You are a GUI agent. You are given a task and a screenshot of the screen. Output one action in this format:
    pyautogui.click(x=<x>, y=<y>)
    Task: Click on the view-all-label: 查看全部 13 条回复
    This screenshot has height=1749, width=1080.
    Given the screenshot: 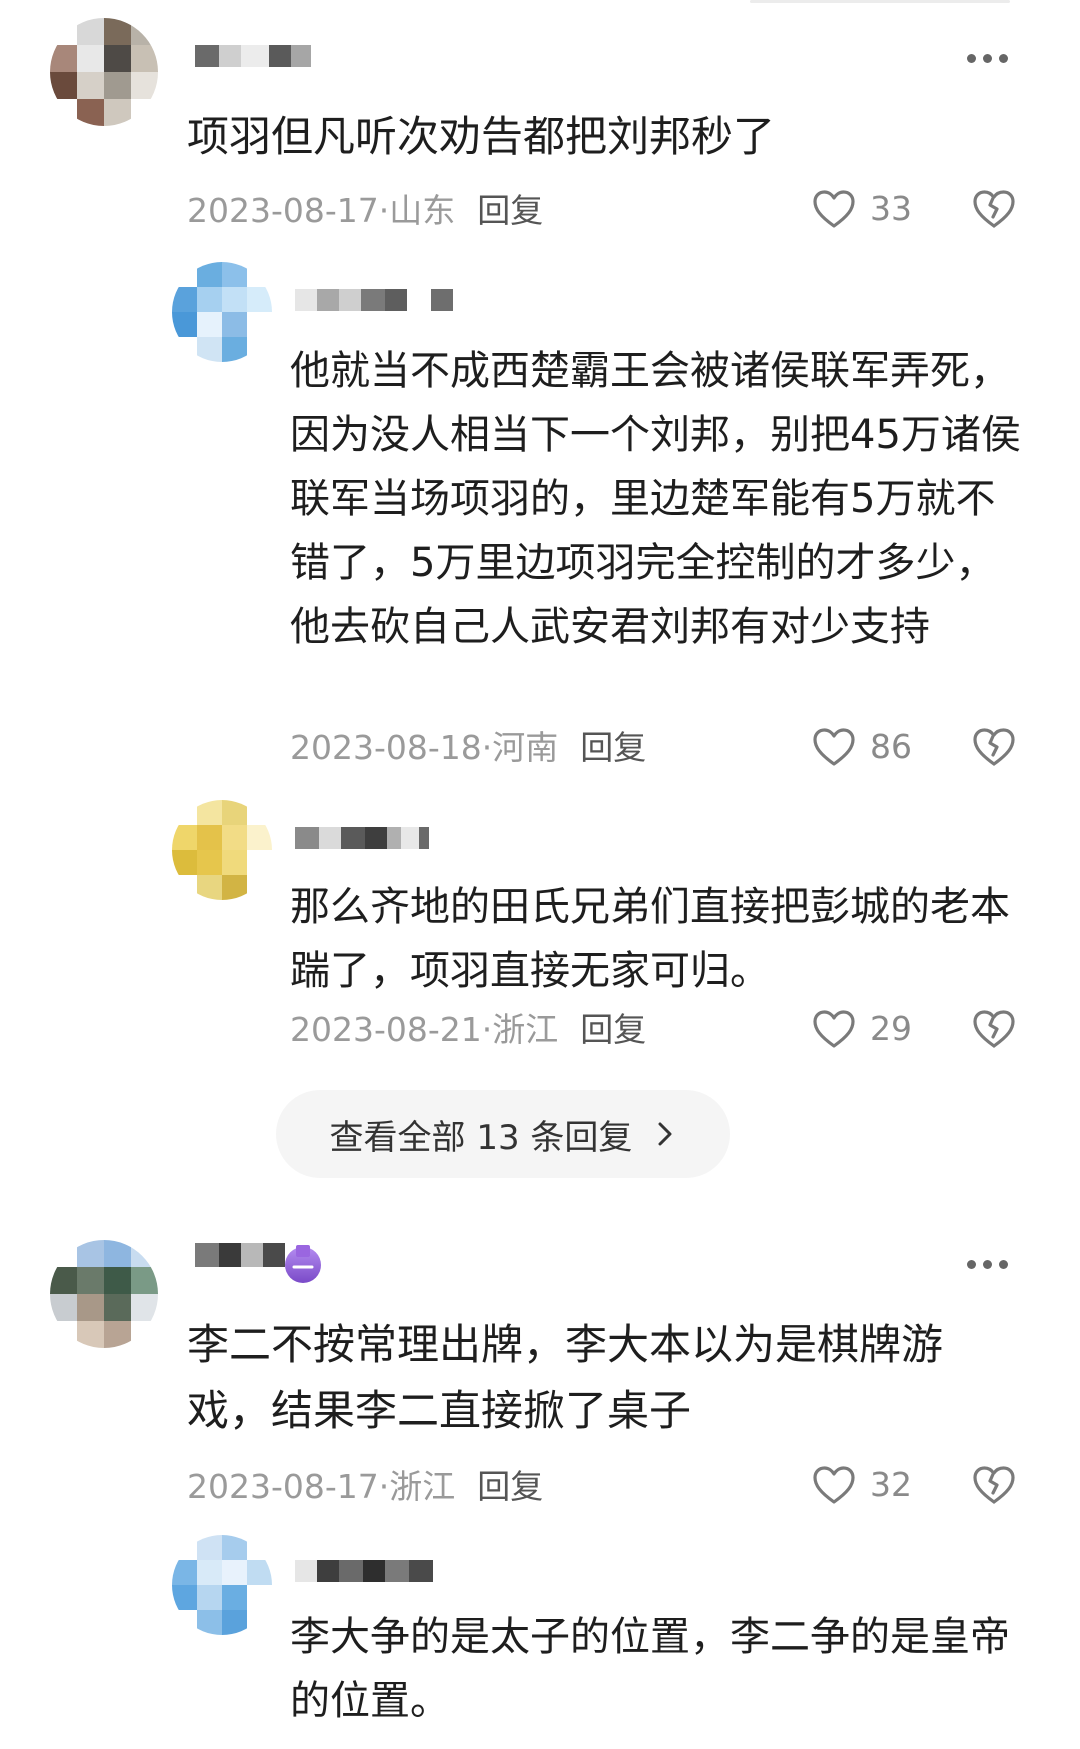 What is the action you would take?
    pyautogui.click(x=481, y=1137)
    